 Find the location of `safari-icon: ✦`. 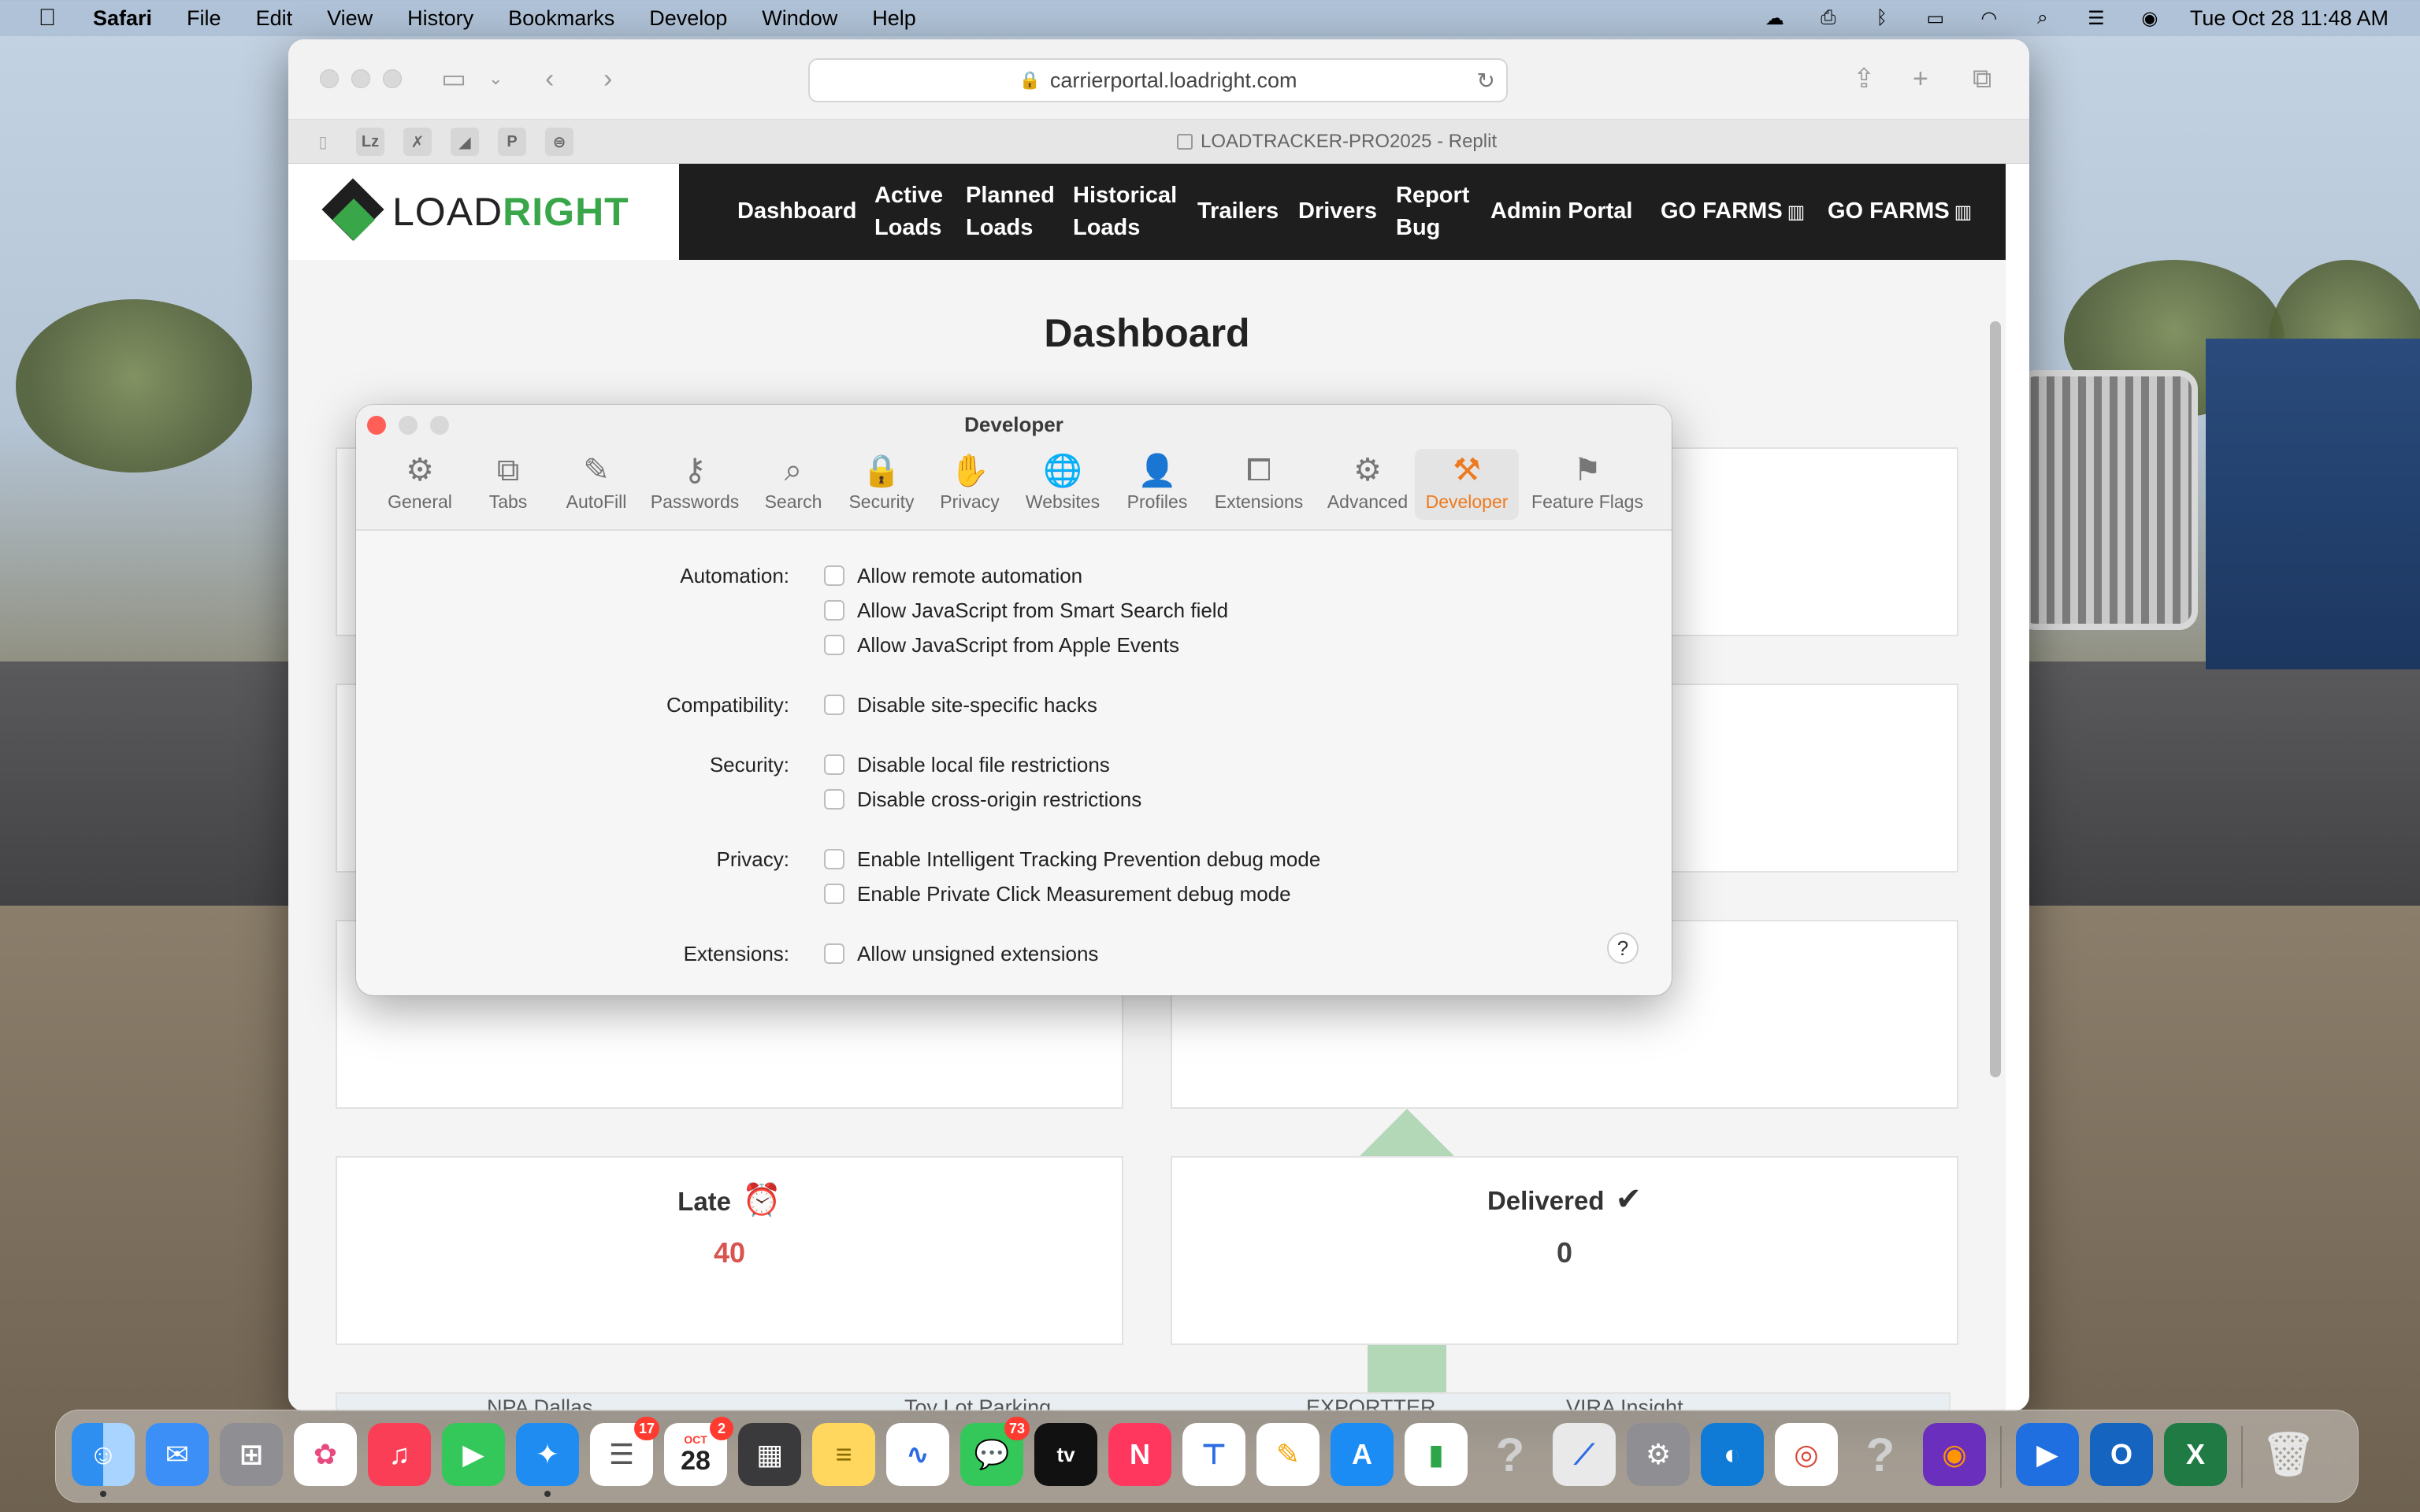

safari-icon: ✦ is located at coordinates (547, 1460).